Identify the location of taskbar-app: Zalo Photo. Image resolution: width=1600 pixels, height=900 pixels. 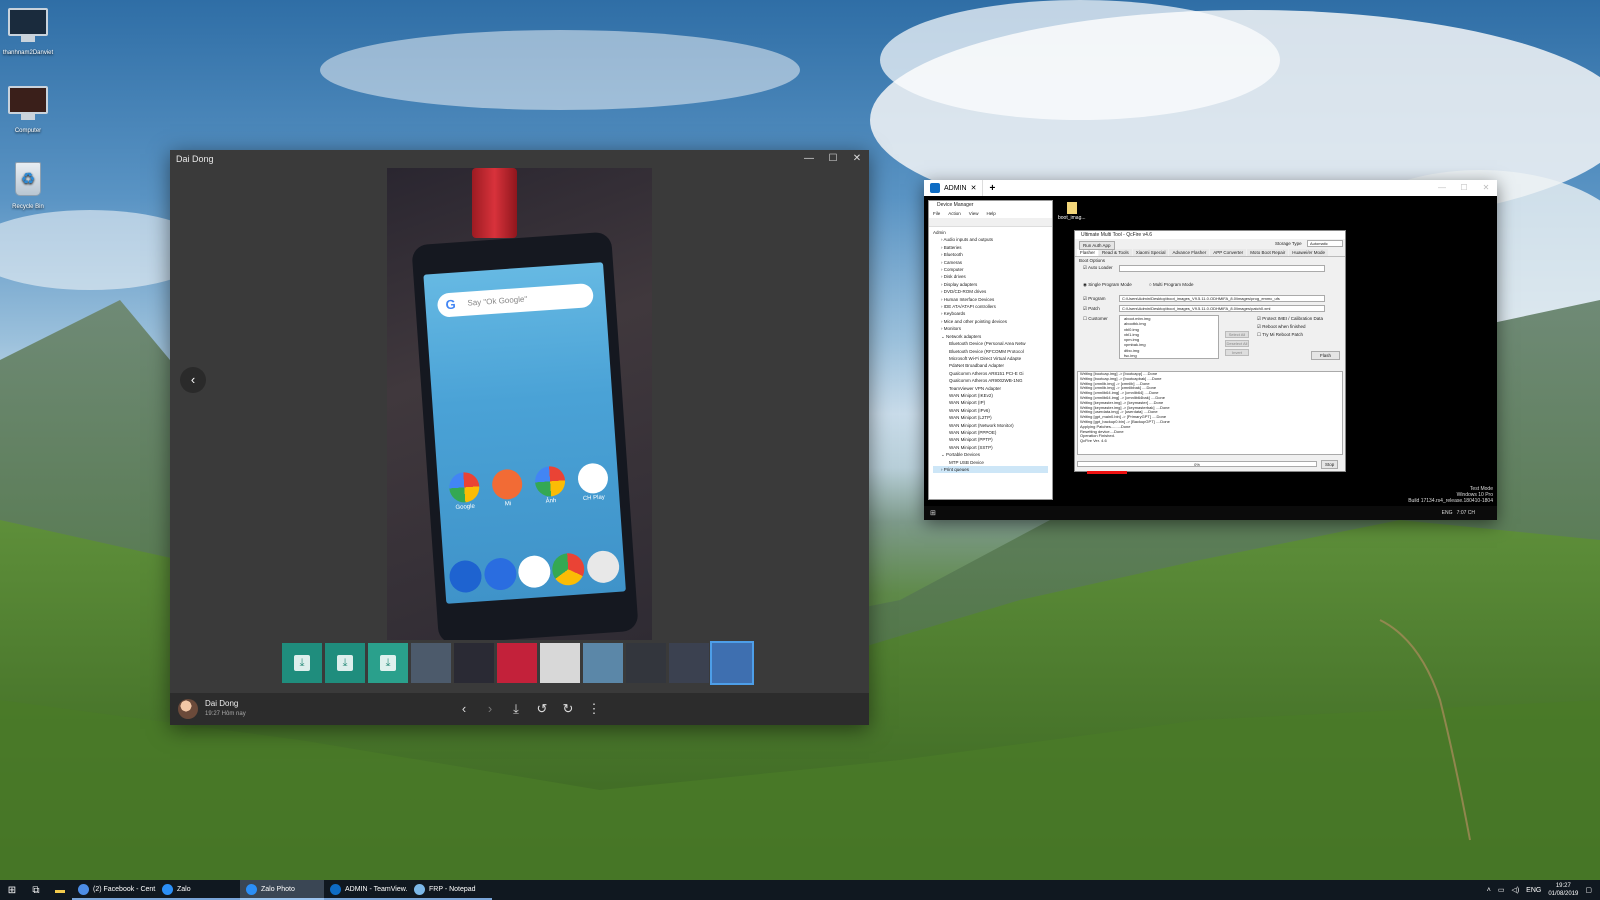
(282, 890).